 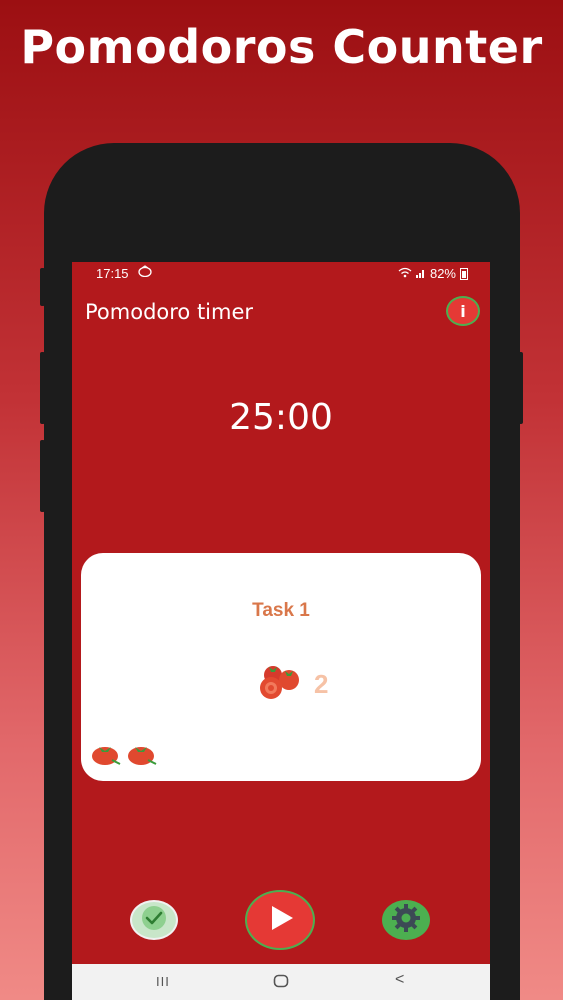 What do you see at coordinates (145, 272) in the screenshot?
I see `tomato-notification-icon` at bounding box center [145, 272].